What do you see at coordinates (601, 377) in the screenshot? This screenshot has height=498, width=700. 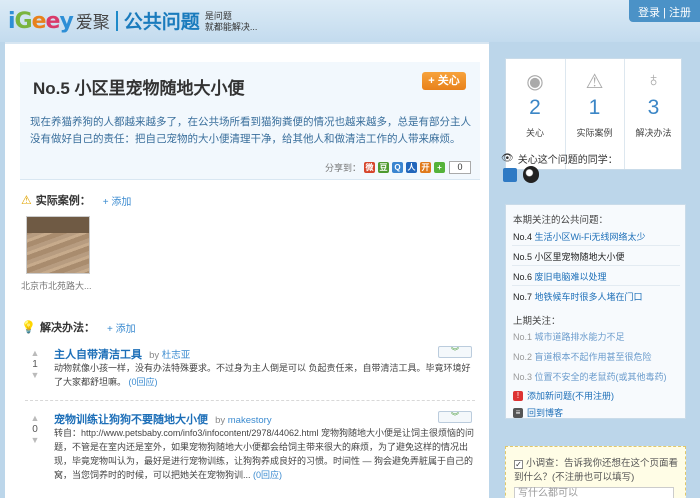 I see `issue-link: 位置不安全的老鼠药(或其他毒药)` at bounding box center [601, 377].